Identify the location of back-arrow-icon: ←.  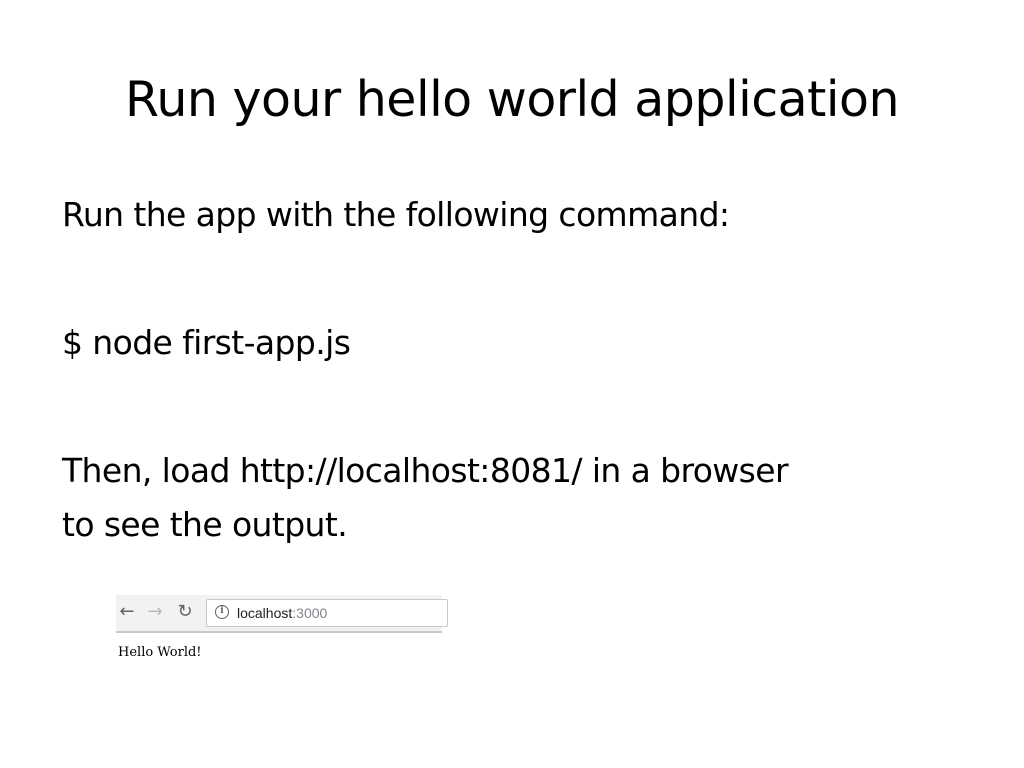
(127, 611).